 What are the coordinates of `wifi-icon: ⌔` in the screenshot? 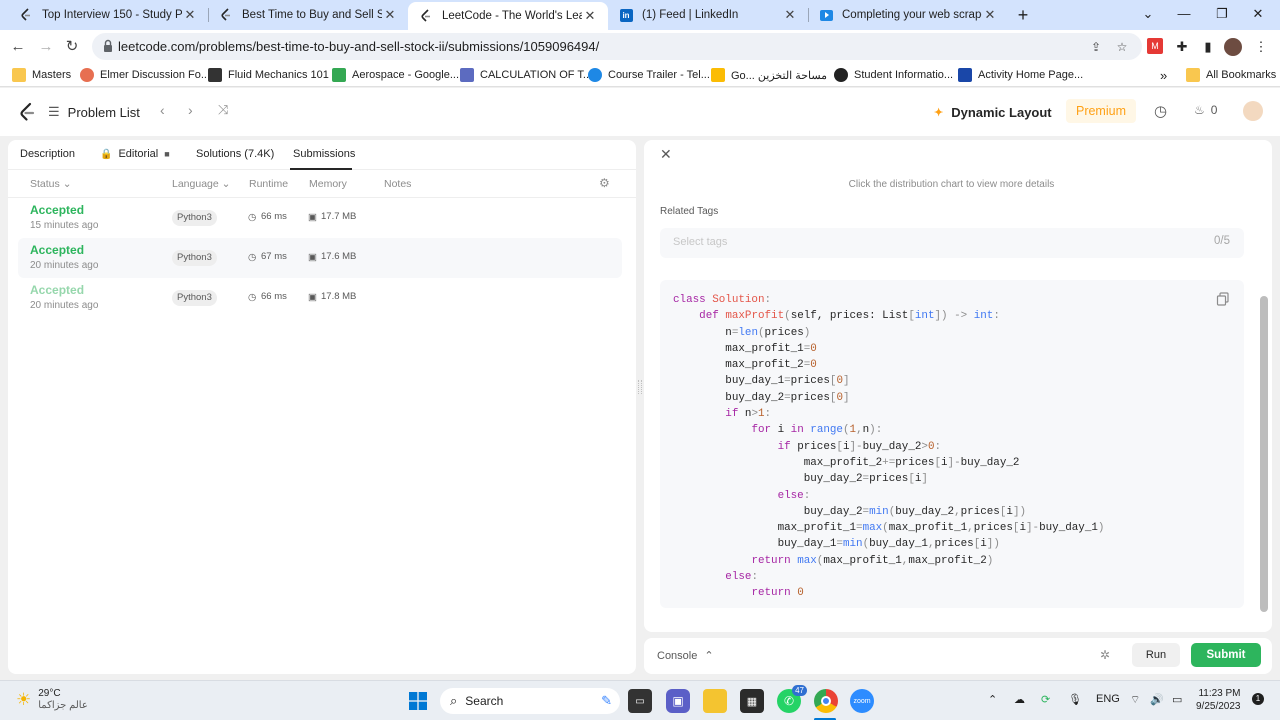 It's located at (1135, 700).